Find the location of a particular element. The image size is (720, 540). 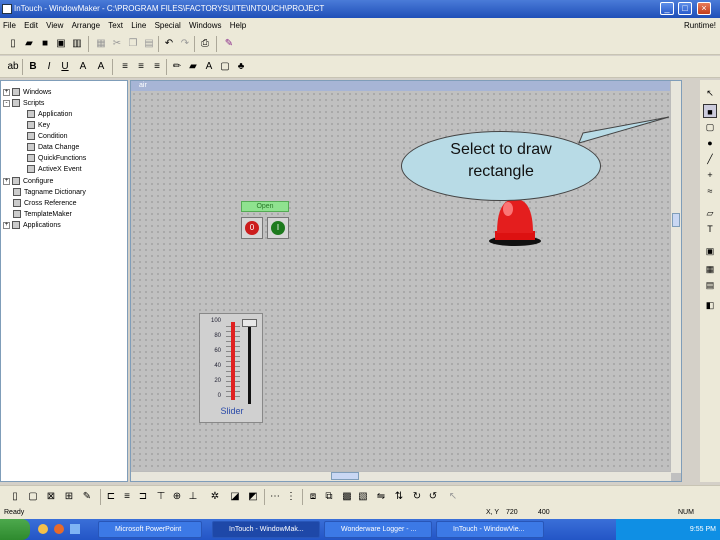

maximize-button: □ is located at coordinates (685, 8).